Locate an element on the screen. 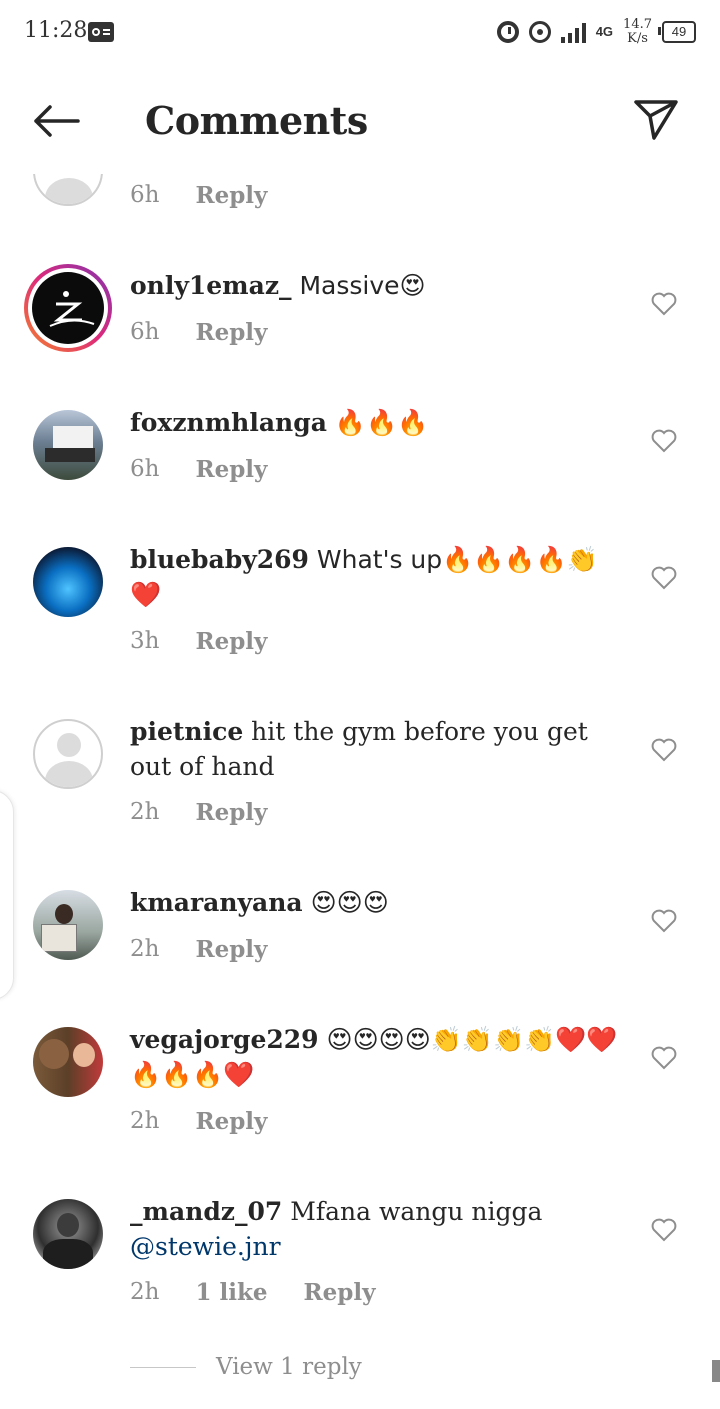 Image resolution: width=720 pixels, height=1409 pixels. comment-text: Mfana wangu nigga is located at coordinates (412, 1211).